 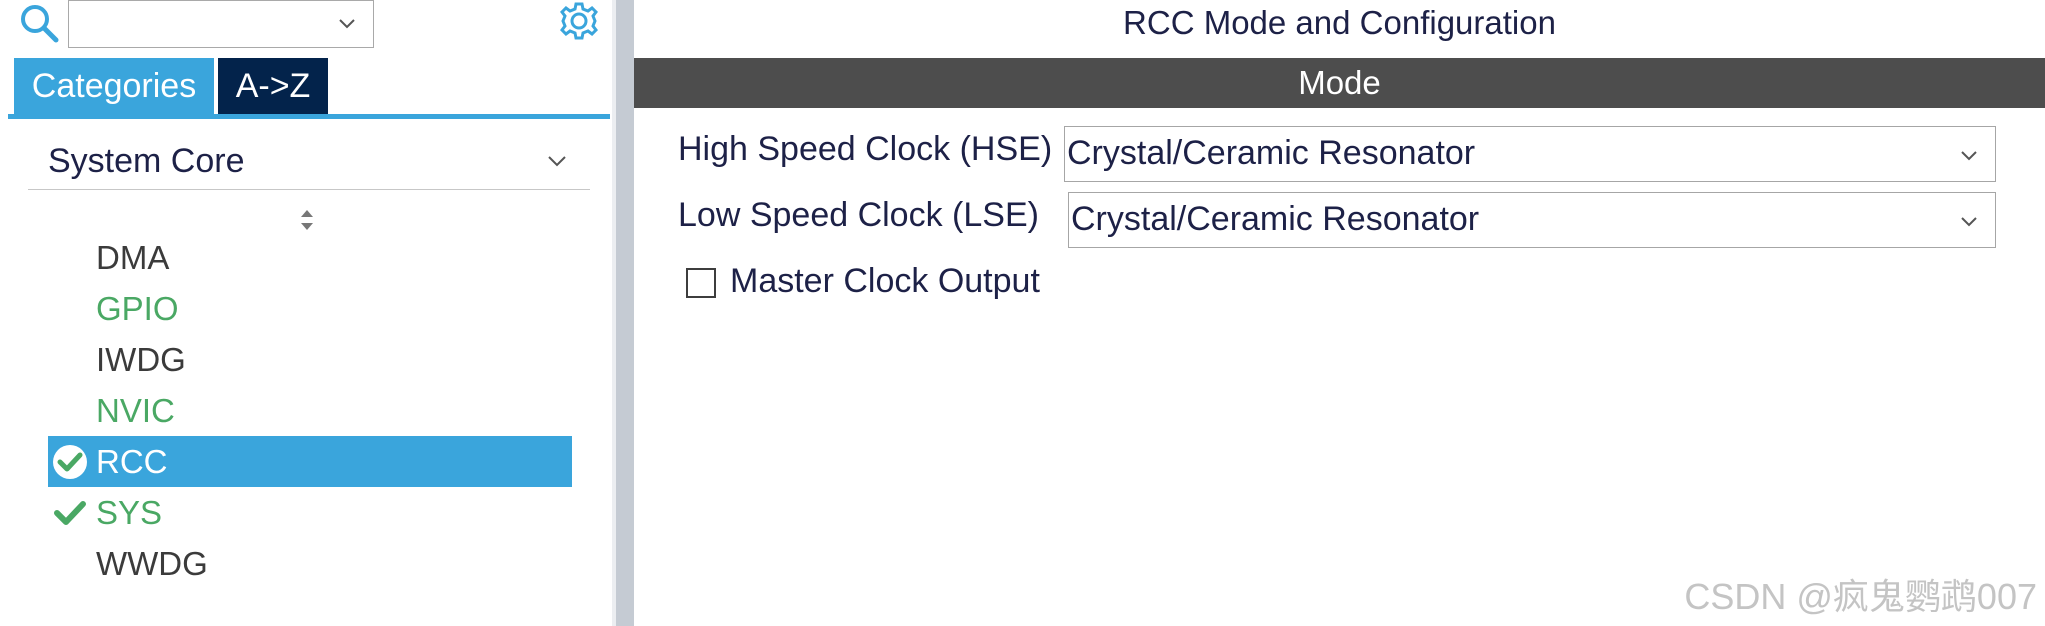 What do you see at coordinates (307, 220) in the screenshot?
I see `sort-icon` at bounding box center [307, 220].